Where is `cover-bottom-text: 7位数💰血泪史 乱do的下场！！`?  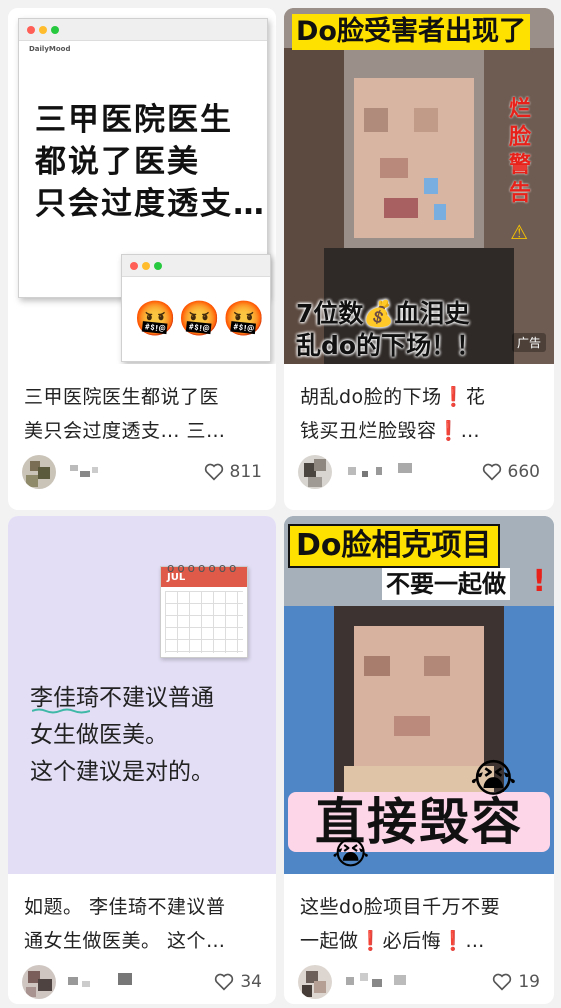
cover-bottom-text: 7位数💰血泪史 乱do的下场！！ is located at coordinates (388, 330).